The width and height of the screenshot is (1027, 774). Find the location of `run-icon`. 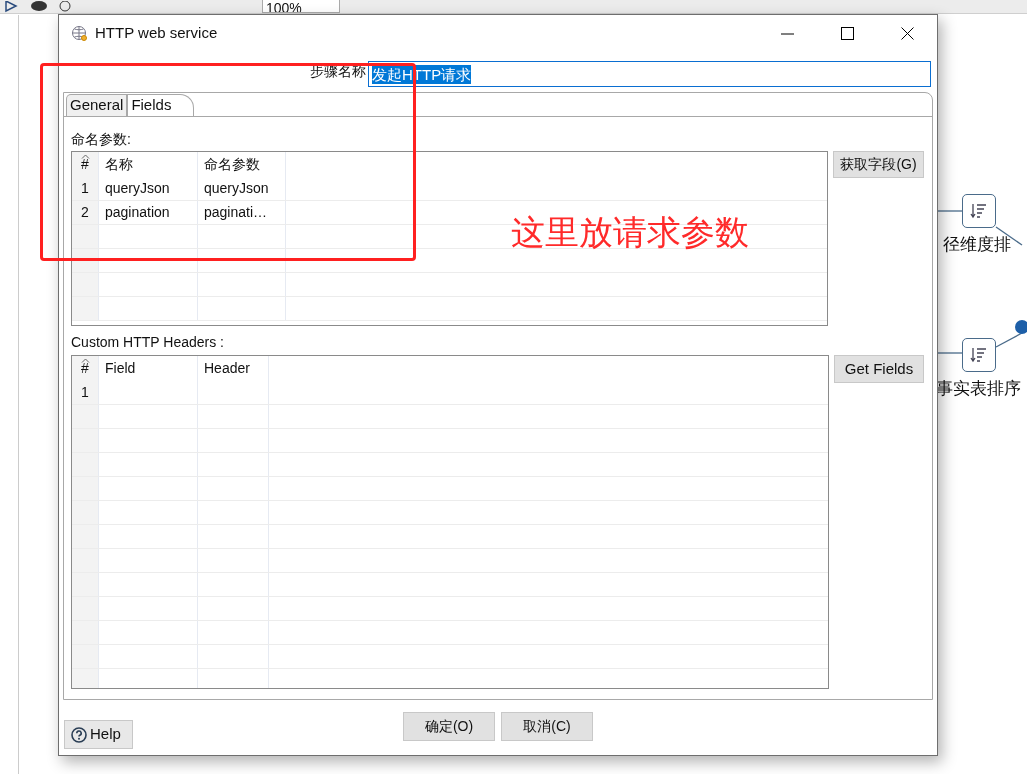

run-icon is located at coordinates (12, 7).